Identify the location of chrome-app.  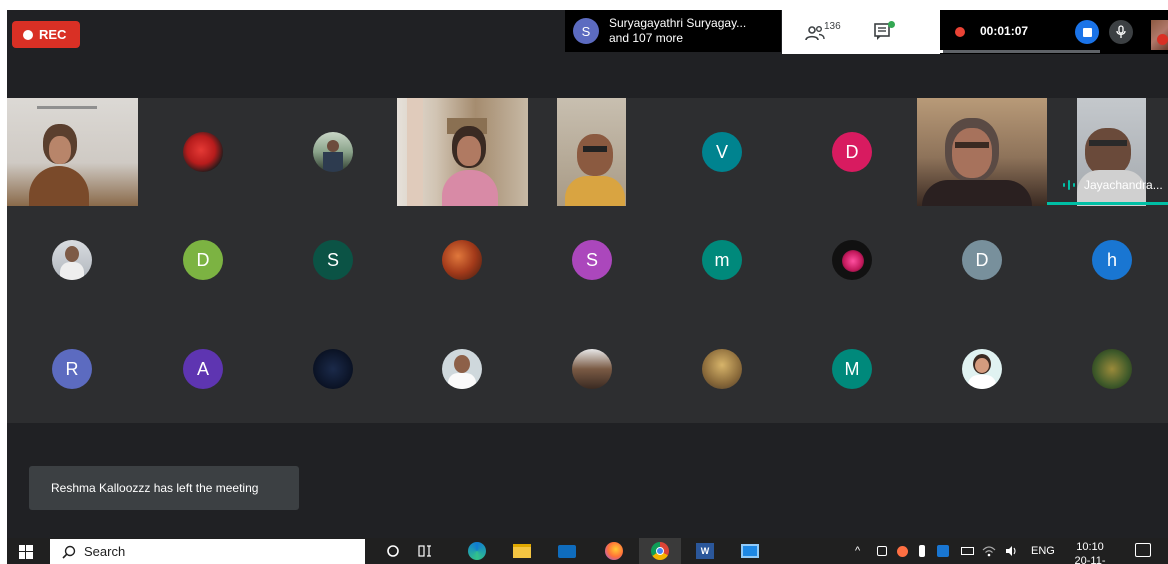
(660, 551).